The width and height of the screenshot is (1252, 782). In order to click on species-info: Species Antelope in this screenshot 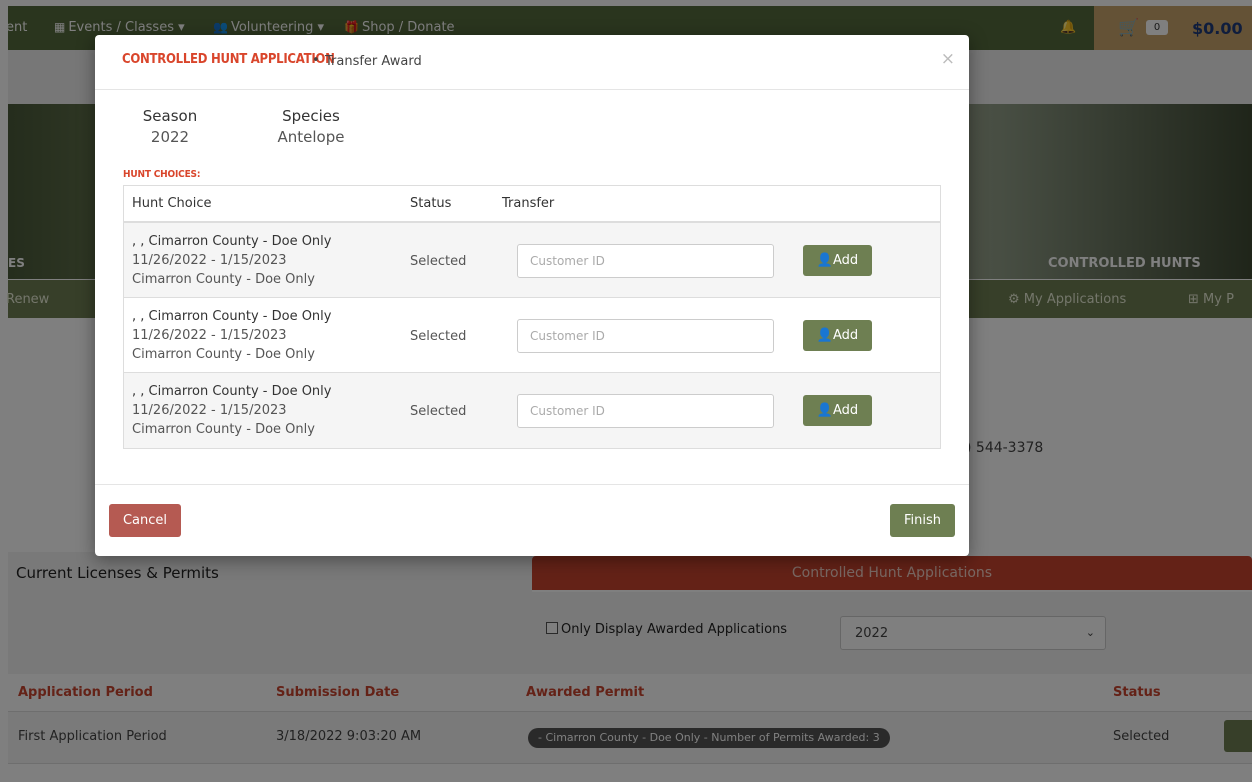, I will do `click(311, 126)`.